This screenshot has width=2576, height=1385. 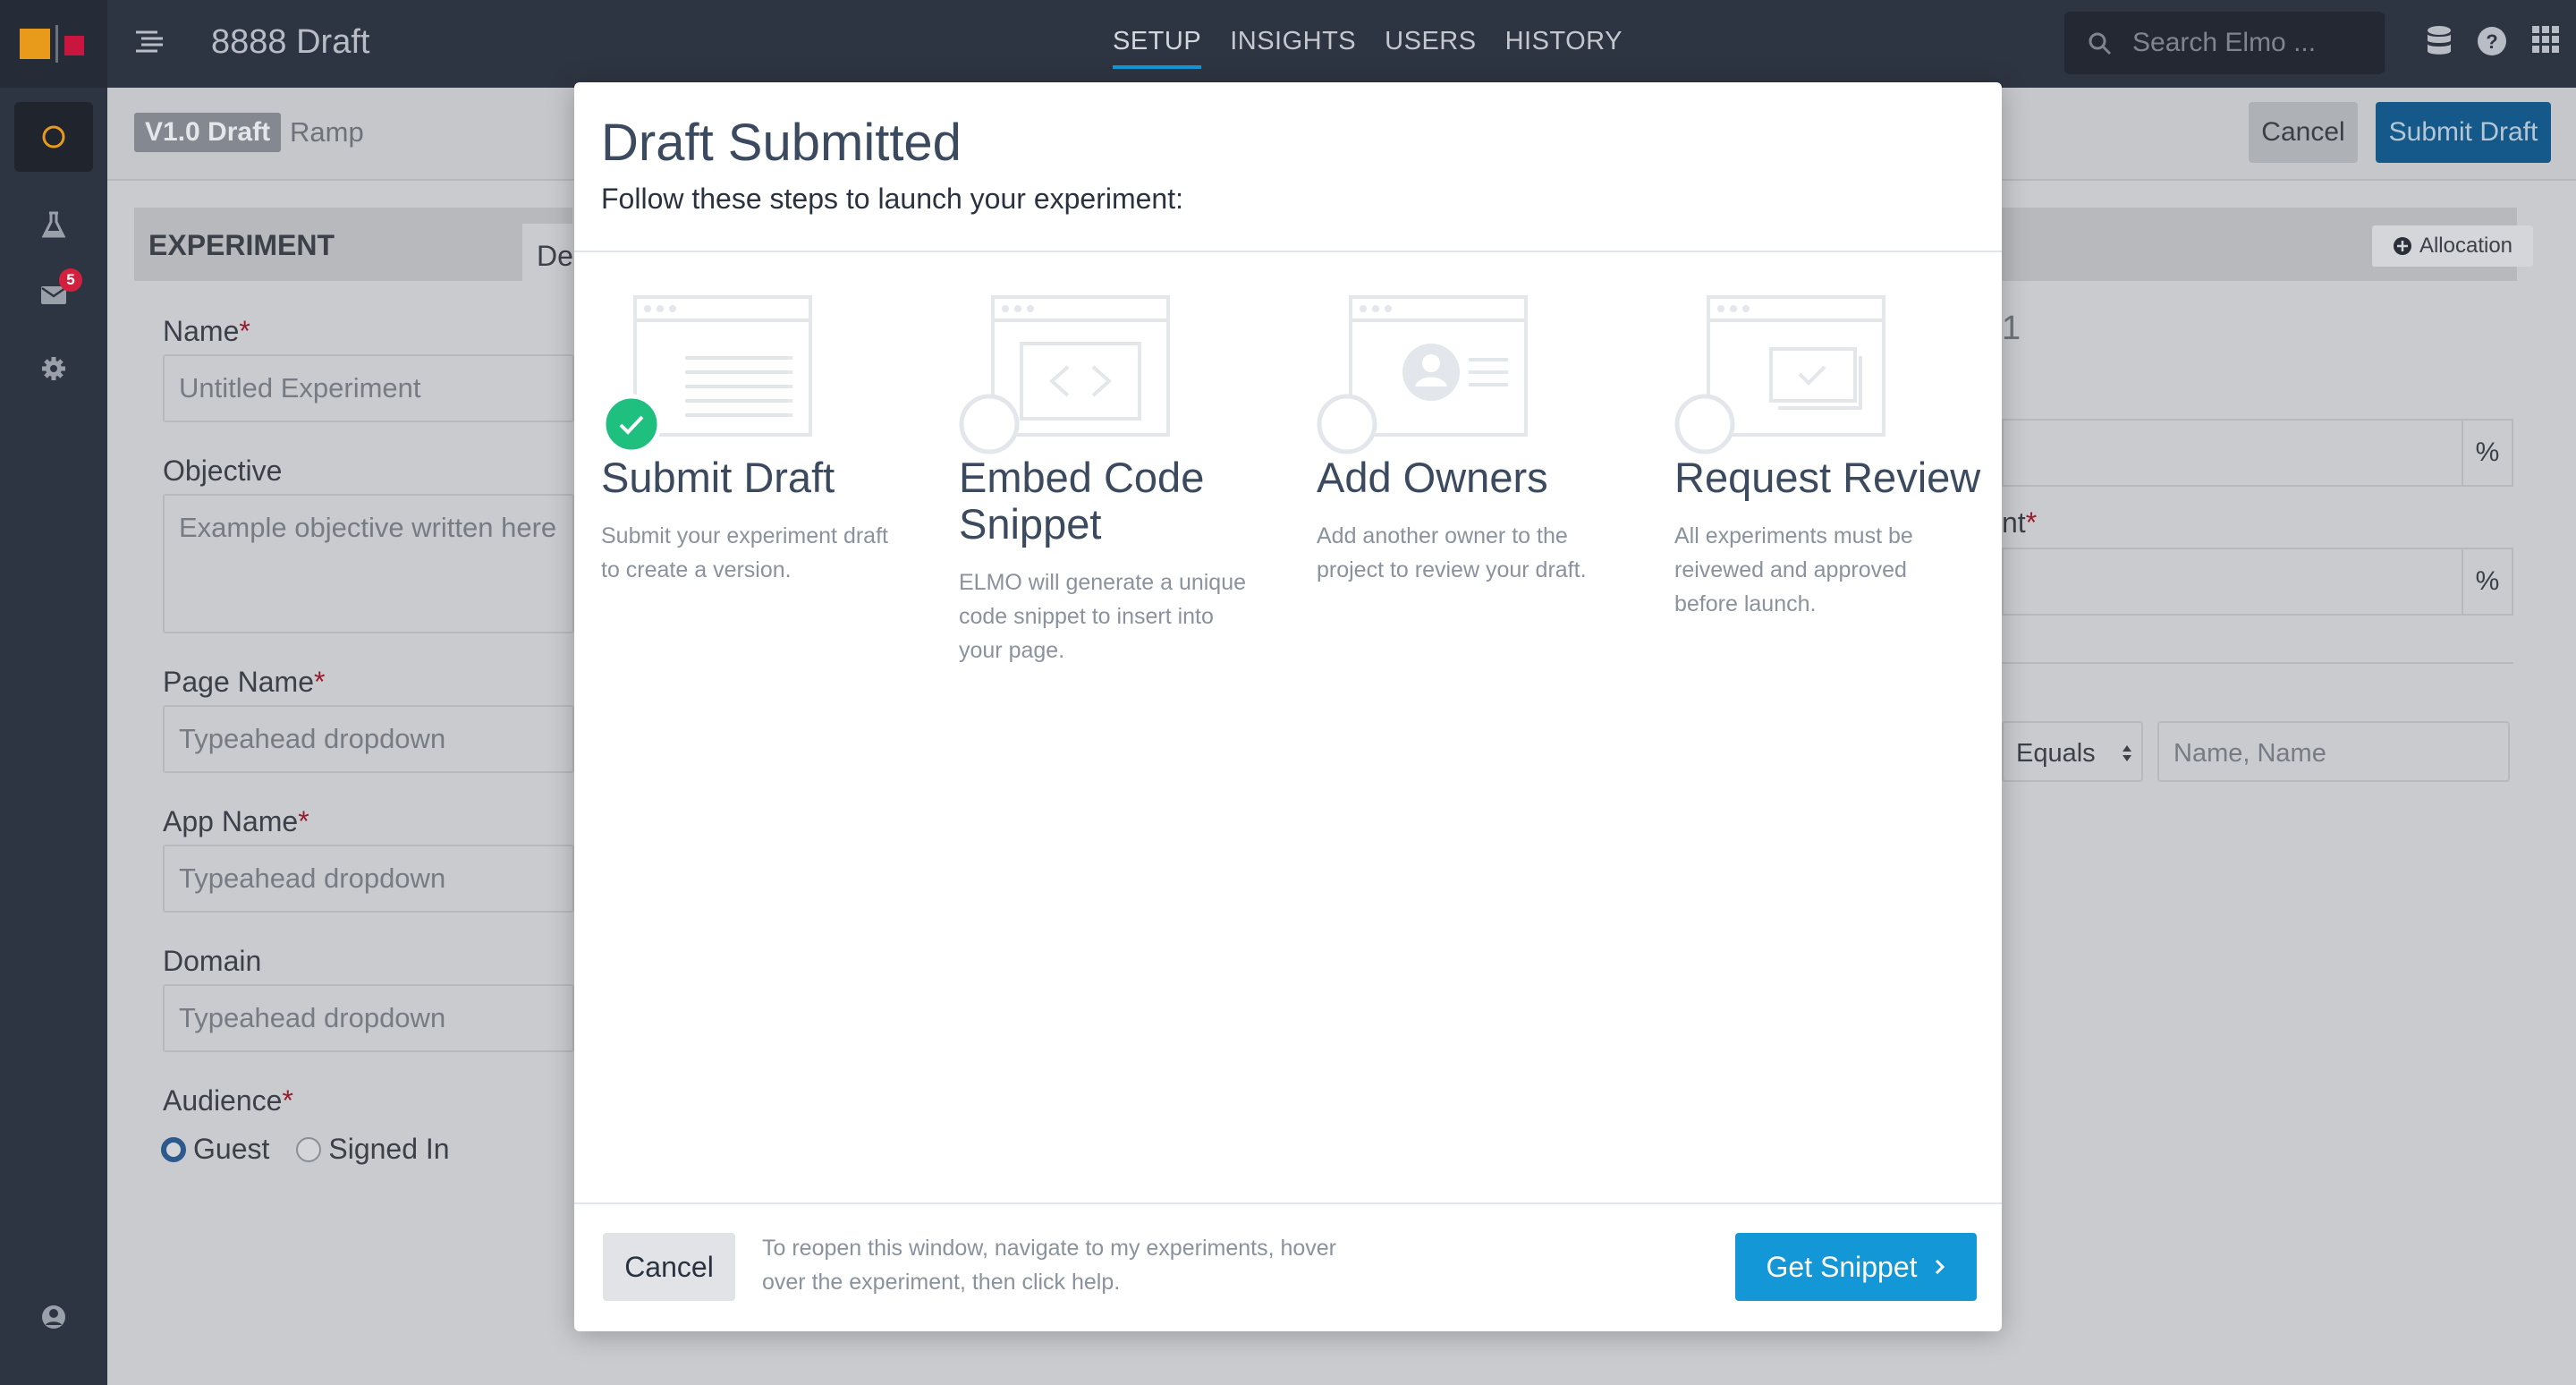 What do you see at coordinates (2014, 522) in the screenshot?
I see `right-panel-label-text: nt` at bounding box center [2014, 522].